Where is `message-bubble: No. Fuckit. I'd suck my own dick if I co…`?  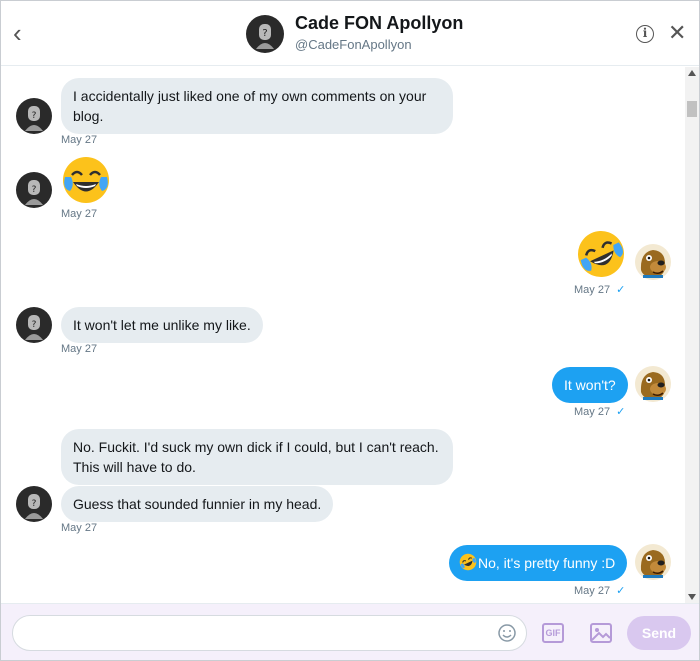
message-bubble: No. Fuckit. I'd suck my own dick if I co… is located at coordinates (257, 457).